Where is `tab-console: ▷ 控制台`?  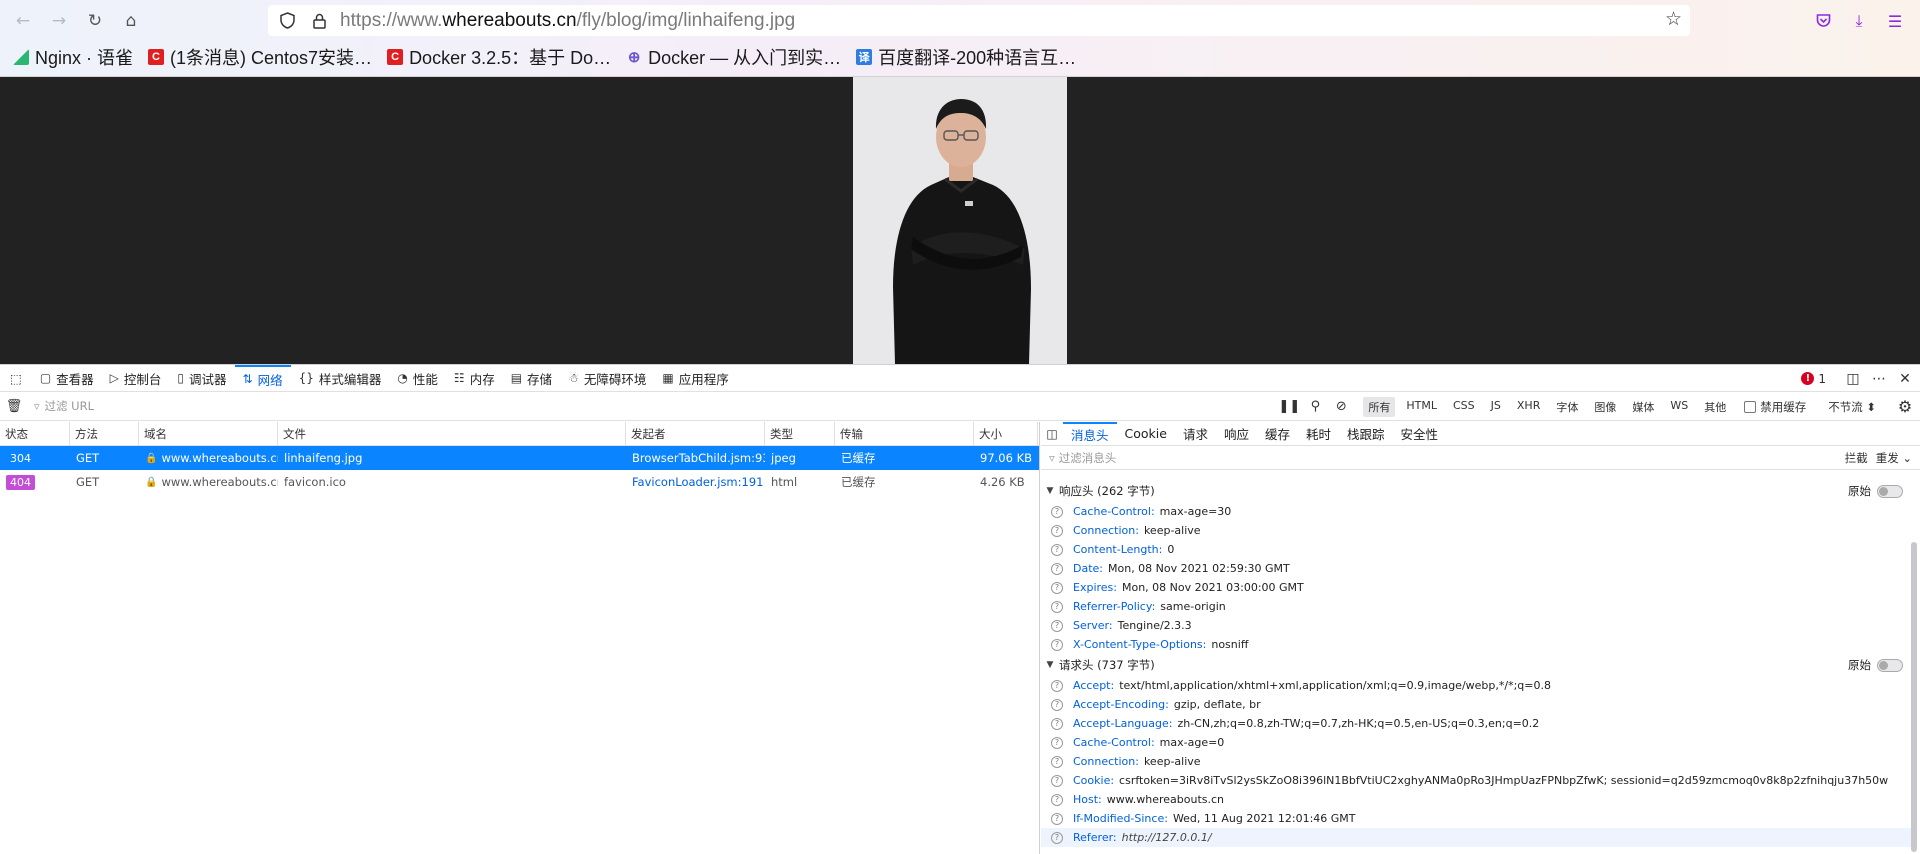 tab-console: ▷ 控制台 is located at coordinates (136, 378).